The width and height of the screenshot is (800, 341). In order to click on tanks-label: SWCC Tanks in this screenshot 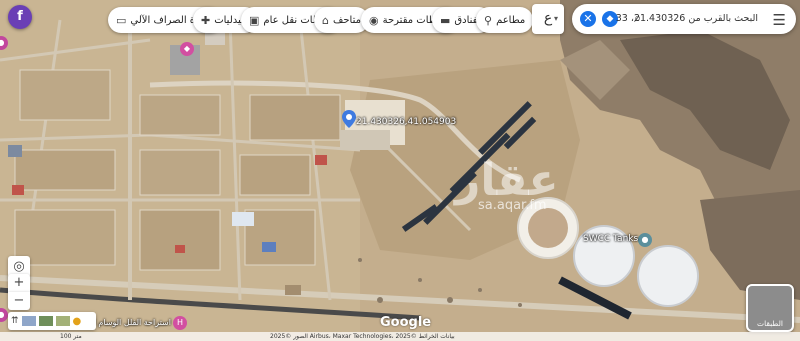, I will do `click(611, 239)`.